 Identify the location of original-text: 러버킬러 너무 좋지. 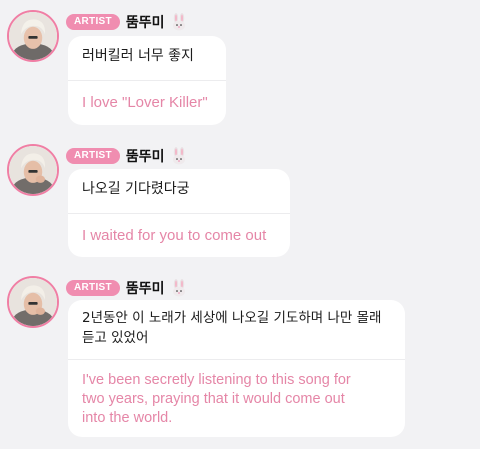
(138, 56).